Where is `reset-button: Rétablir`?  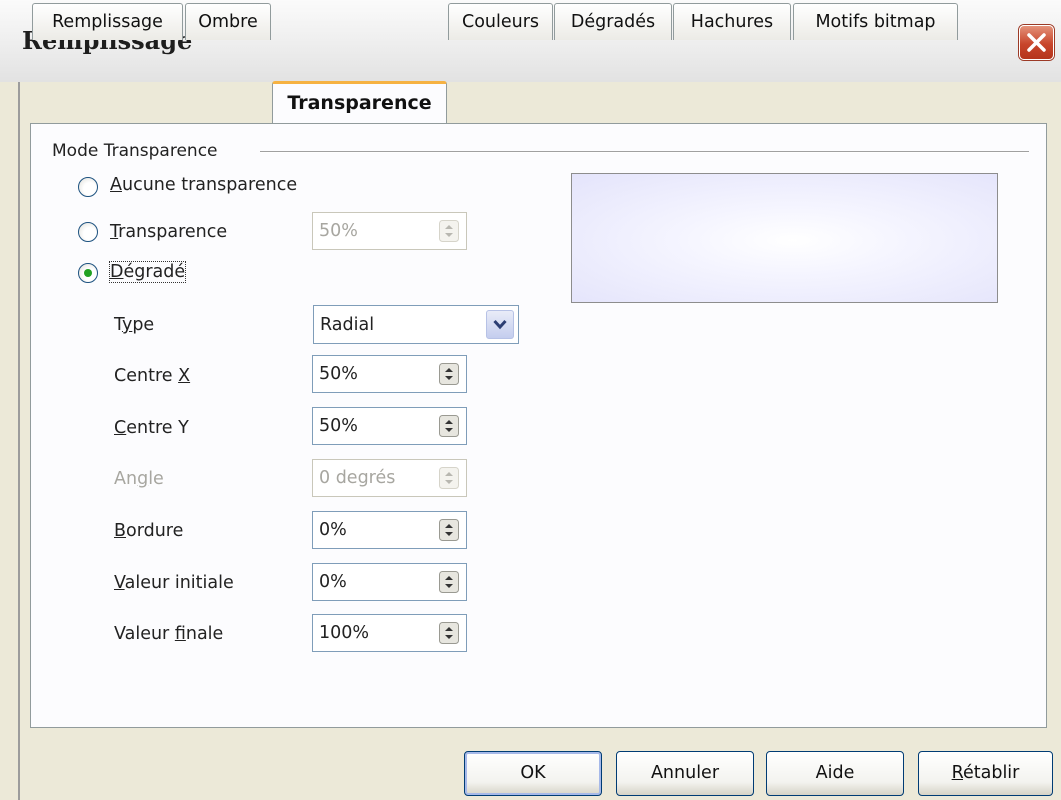
reset-button: Rétablir is located at coordinates (985, 773).